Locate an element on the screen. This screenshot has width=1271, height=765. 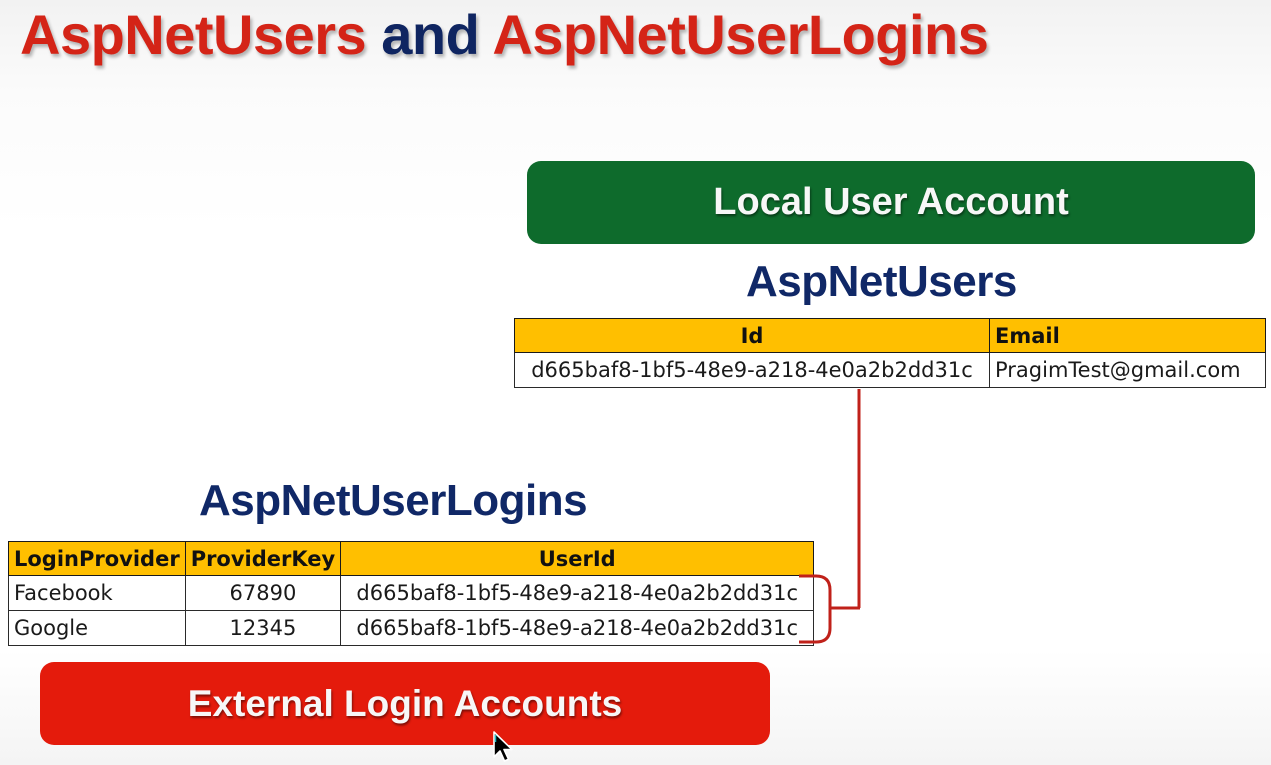
aspnetuserlogins-heading: AspNetUserLogins is located at coordinates (393, 500).